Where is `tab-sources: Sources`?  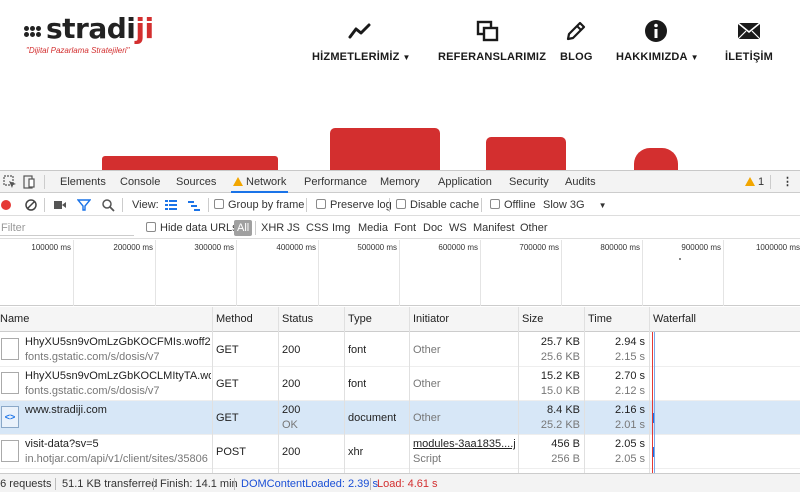 tab-sources: Sources is located at coordinates (196, 182).